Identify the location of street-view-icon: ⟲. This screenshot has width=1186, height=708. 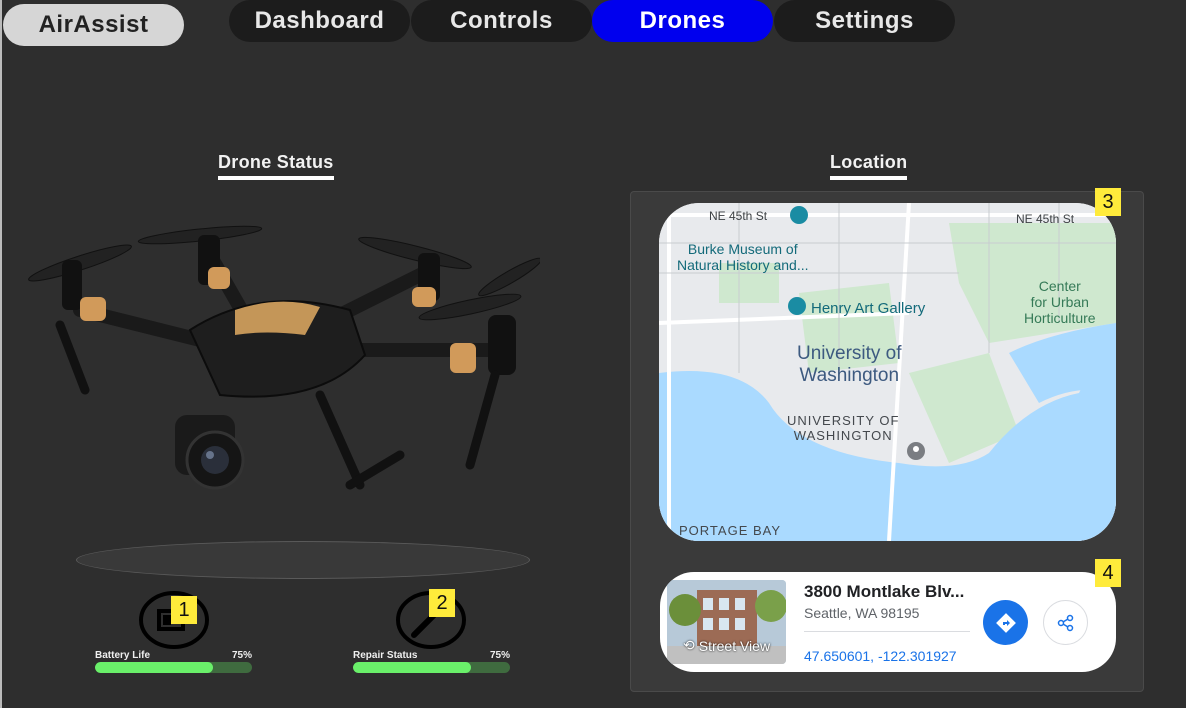
(689, 645).